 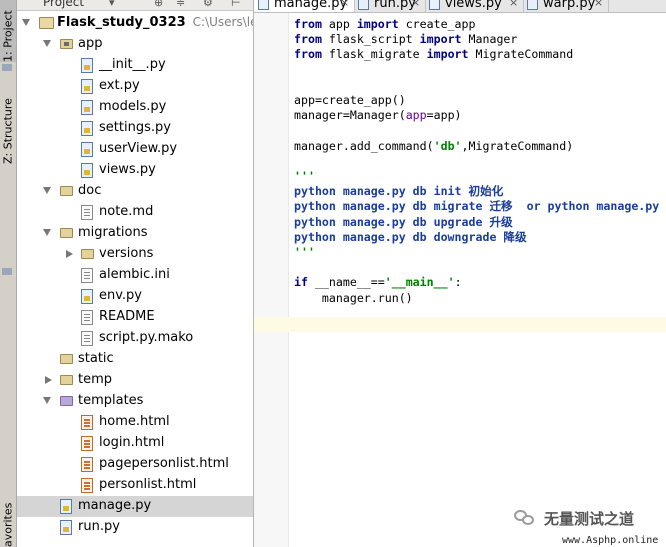 I want to click on tree-item-name: temp, so click(x=95, y=379).